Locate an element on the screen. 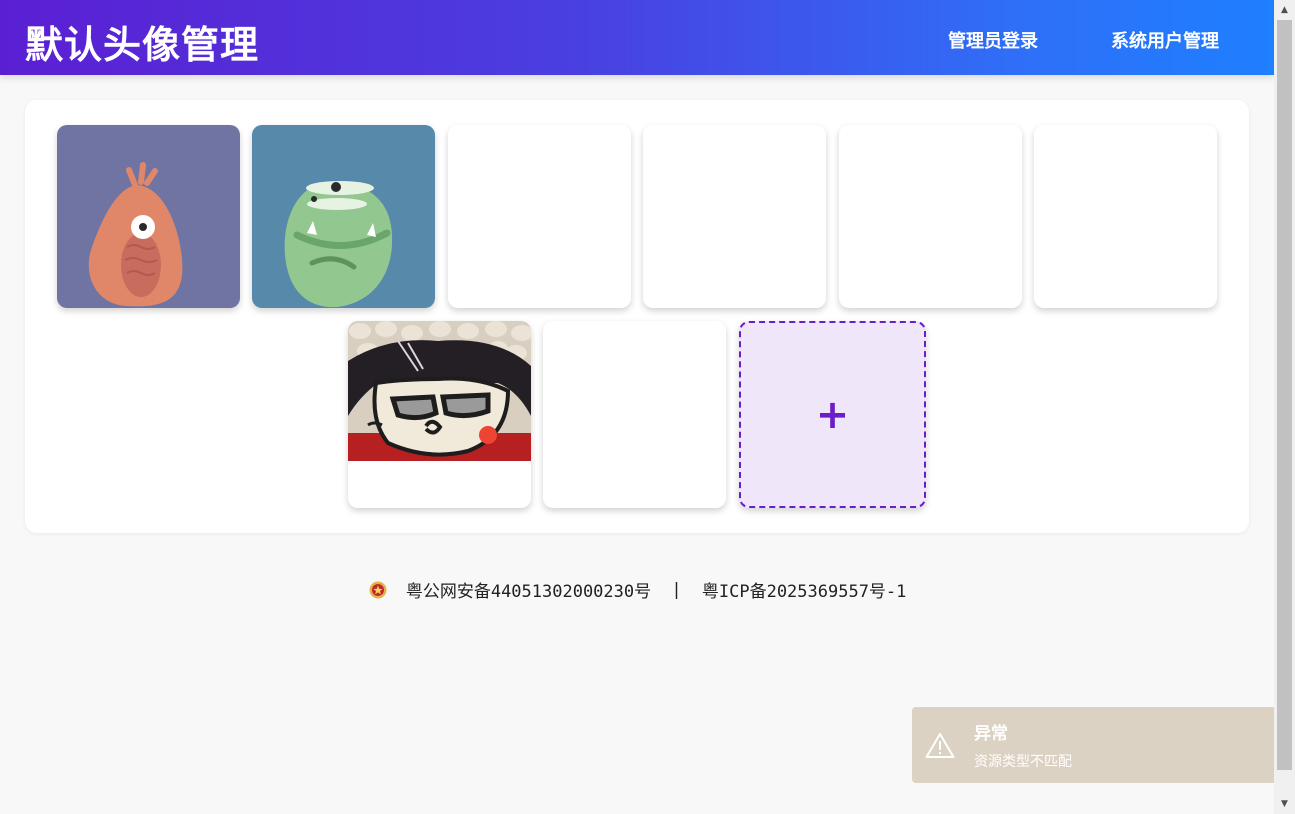 Image resolution: width=1295 pixels, height=814 pixels. top-header: 默认头像管理 管理员登录 系统用户管理 is located at coordinates (637, 37).